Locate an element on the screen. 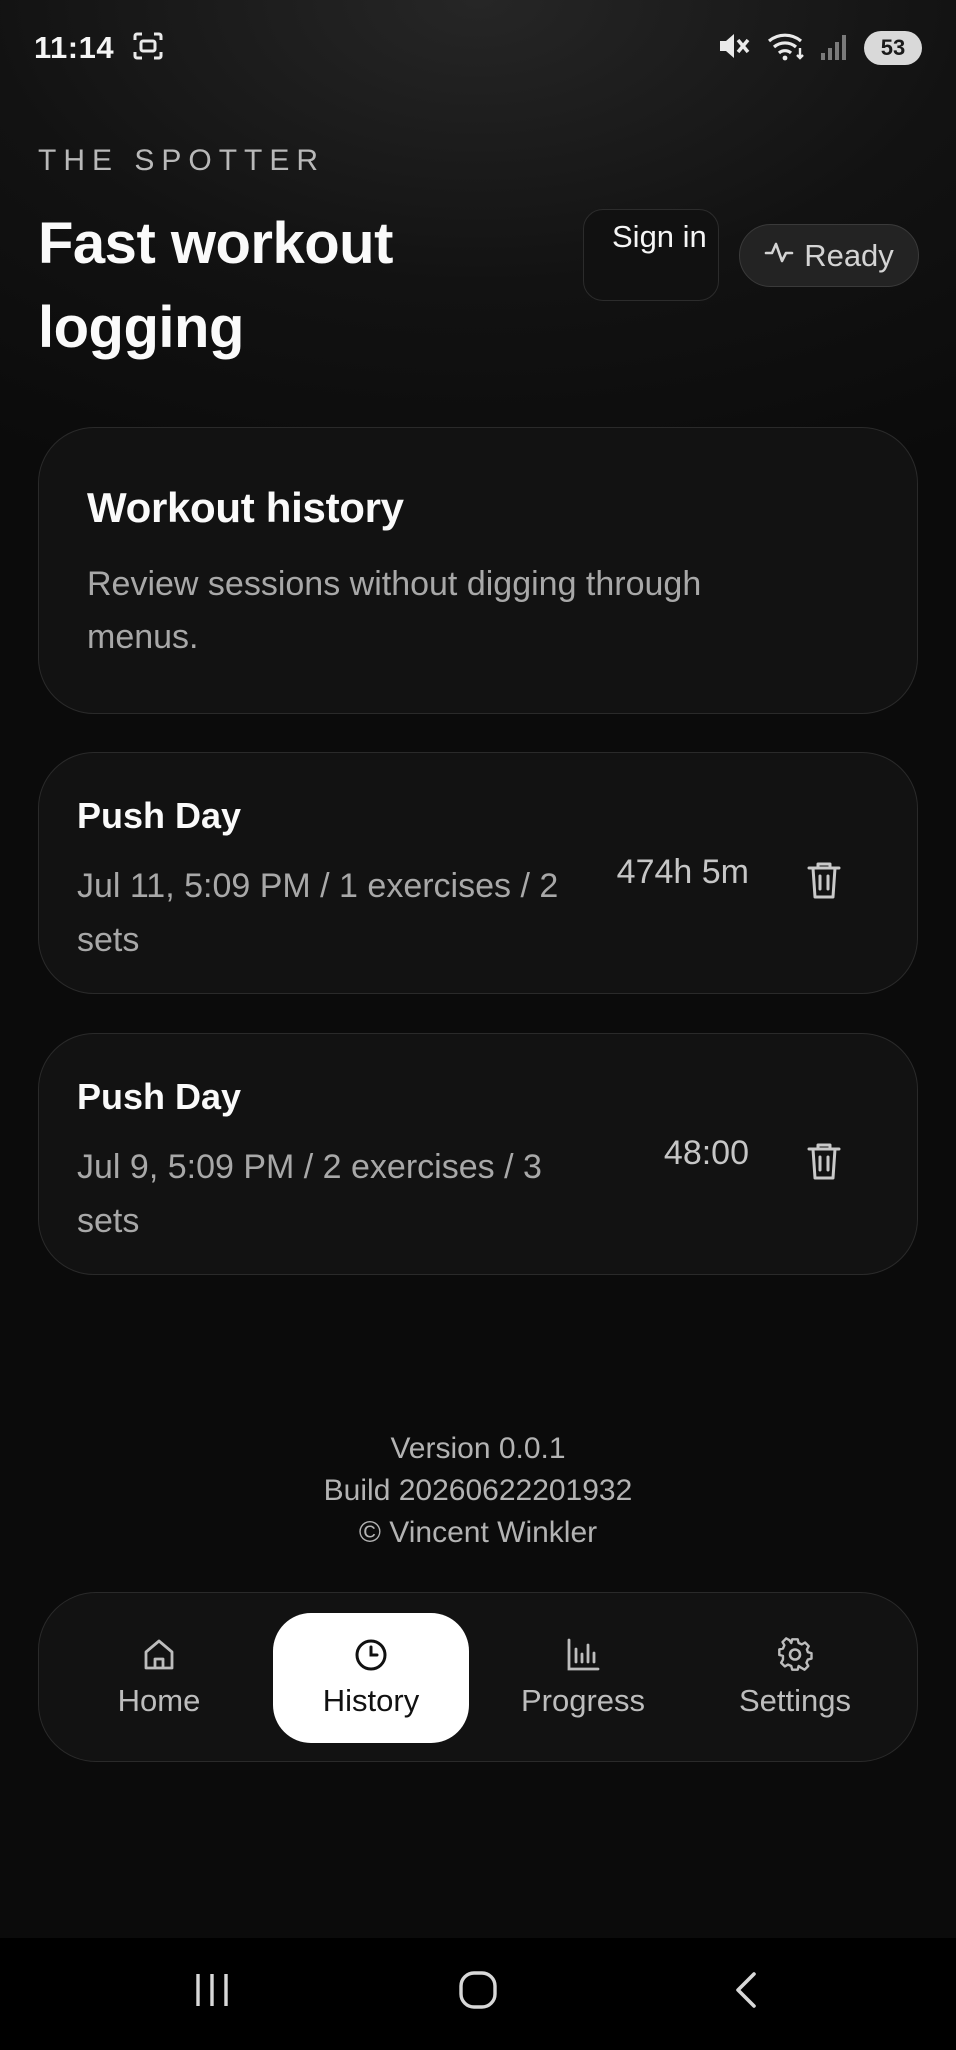 Image resolution: width=956 pixels, height=2050 pixels. nav-item-settings: Settings is located at coordinates (795, 1678).